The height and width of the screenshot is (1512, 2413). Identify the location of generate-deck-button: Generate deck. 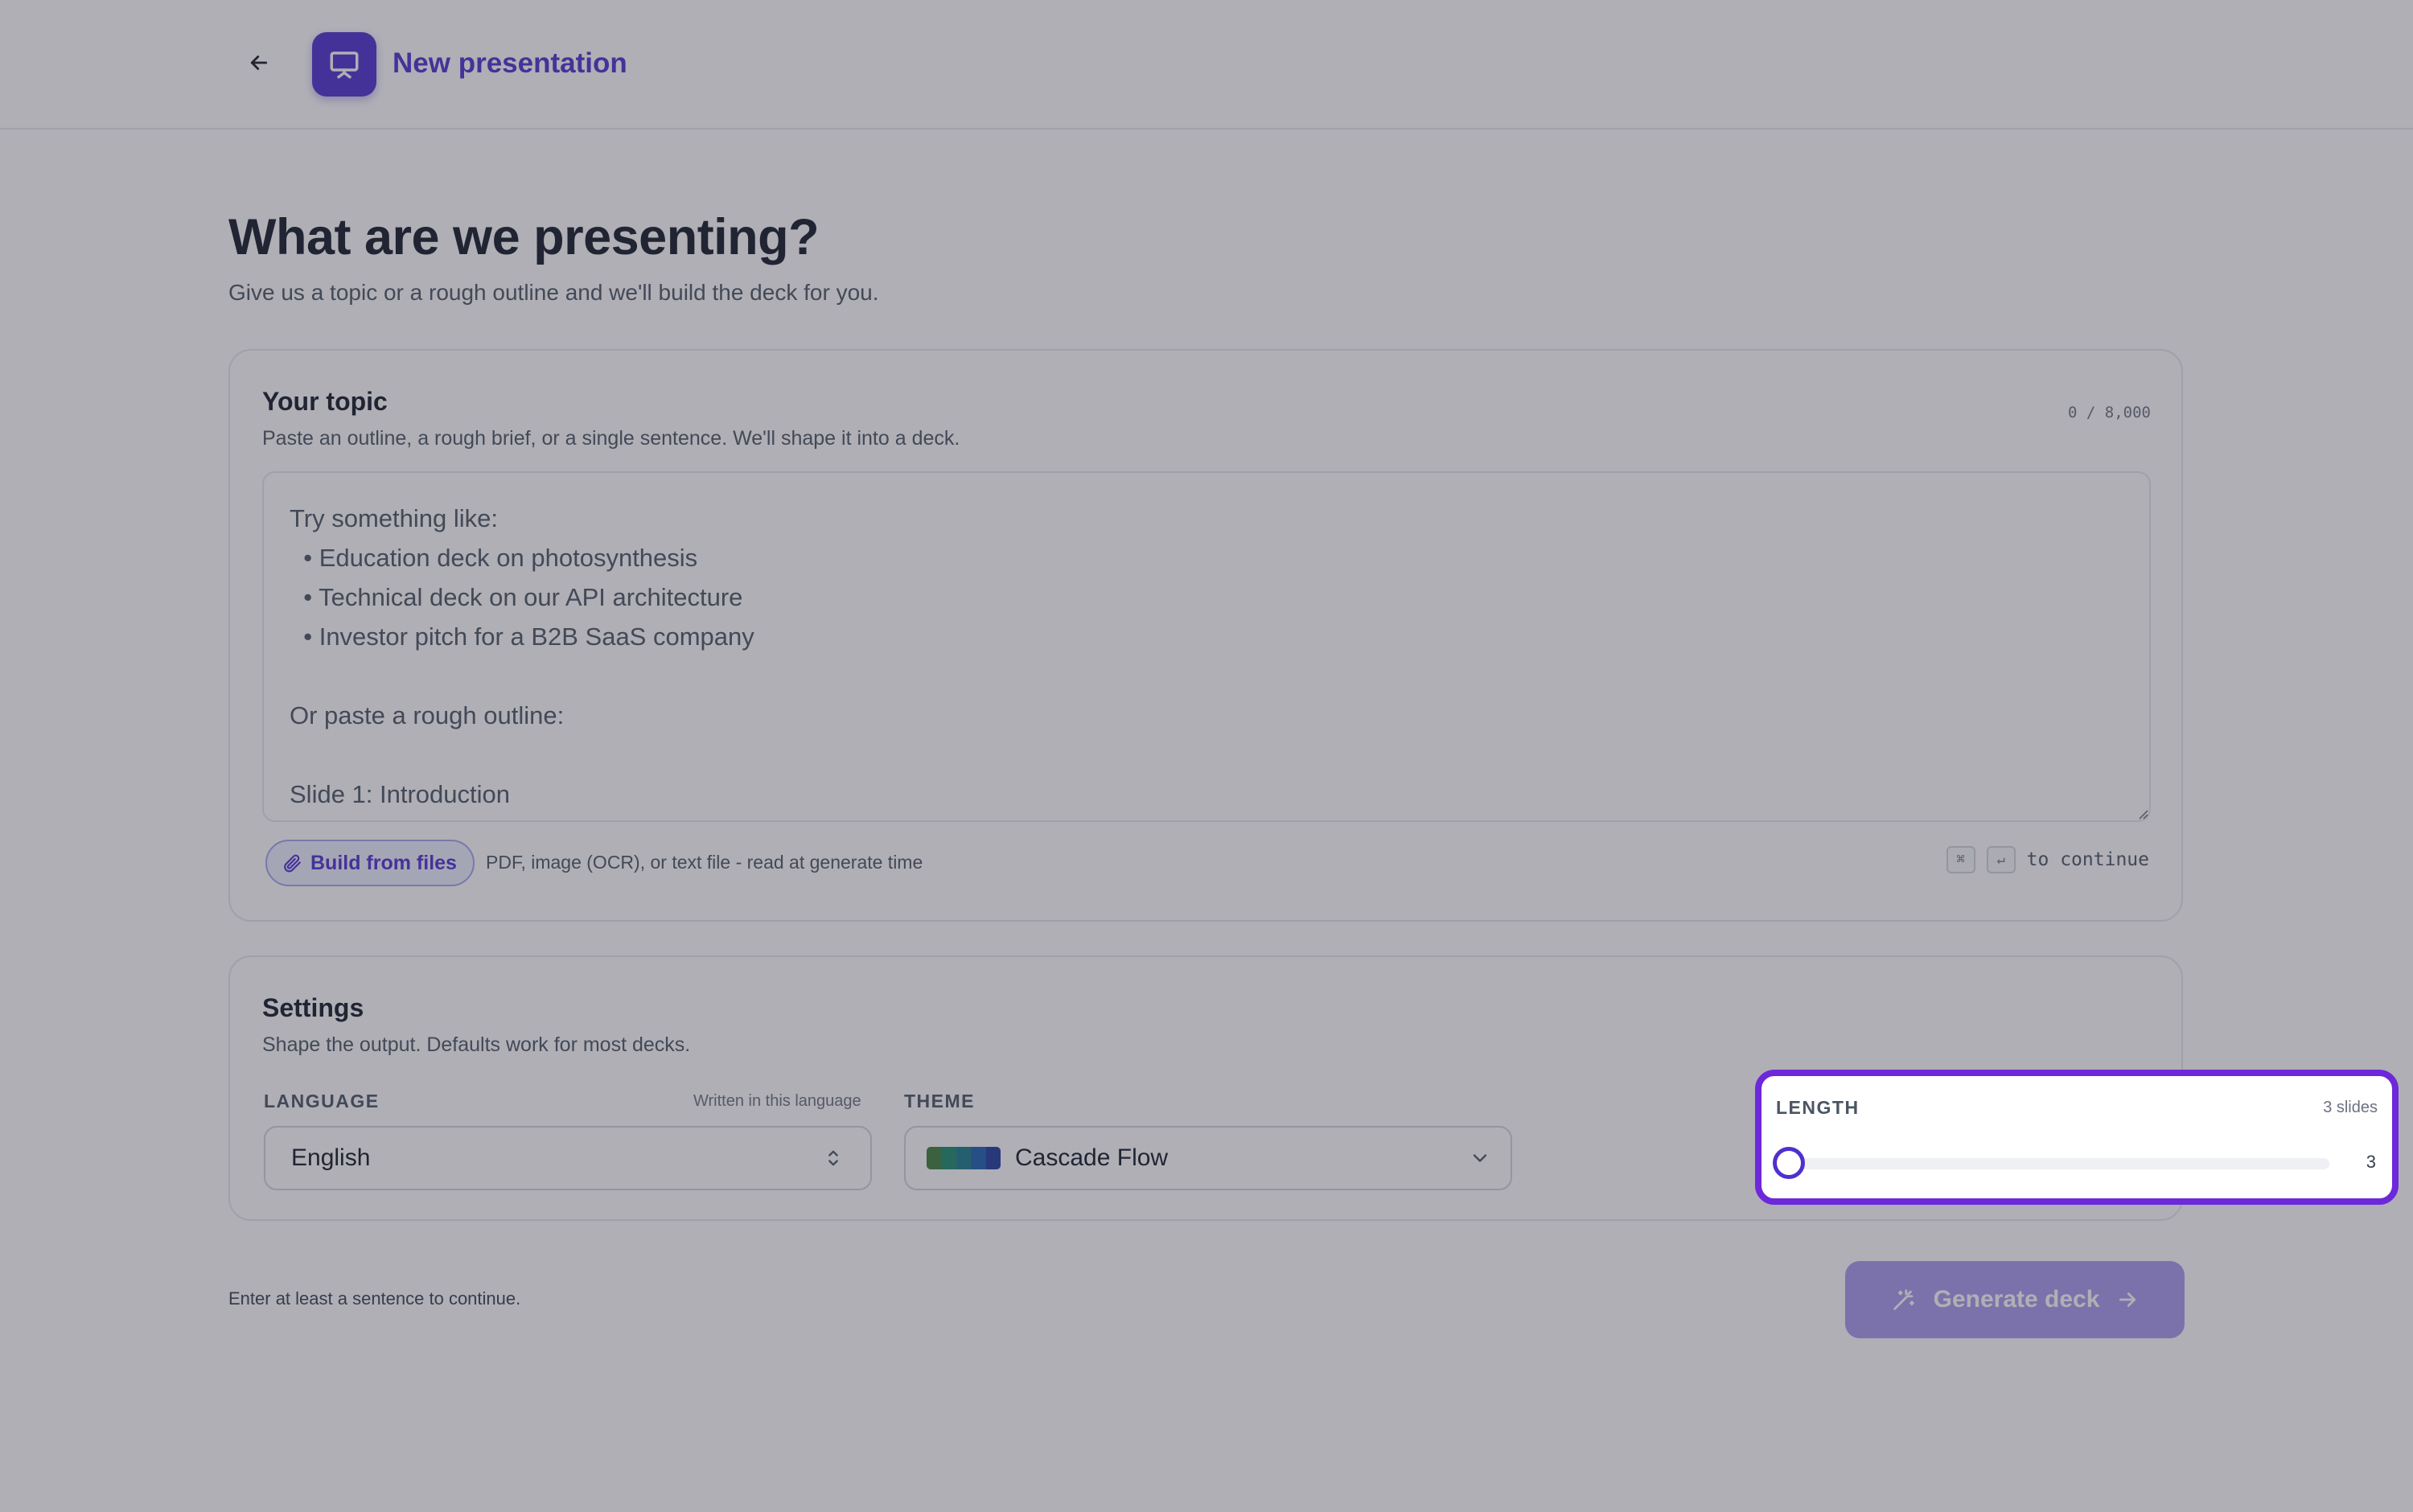
(2015, 1300).